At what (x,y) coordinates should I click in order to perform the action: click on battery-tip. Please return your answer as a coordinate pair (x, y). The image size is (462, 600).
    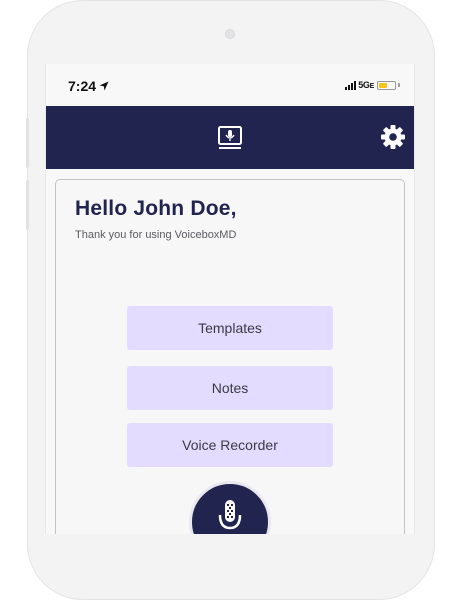
    Looking at the image, I should click on (399, 85).